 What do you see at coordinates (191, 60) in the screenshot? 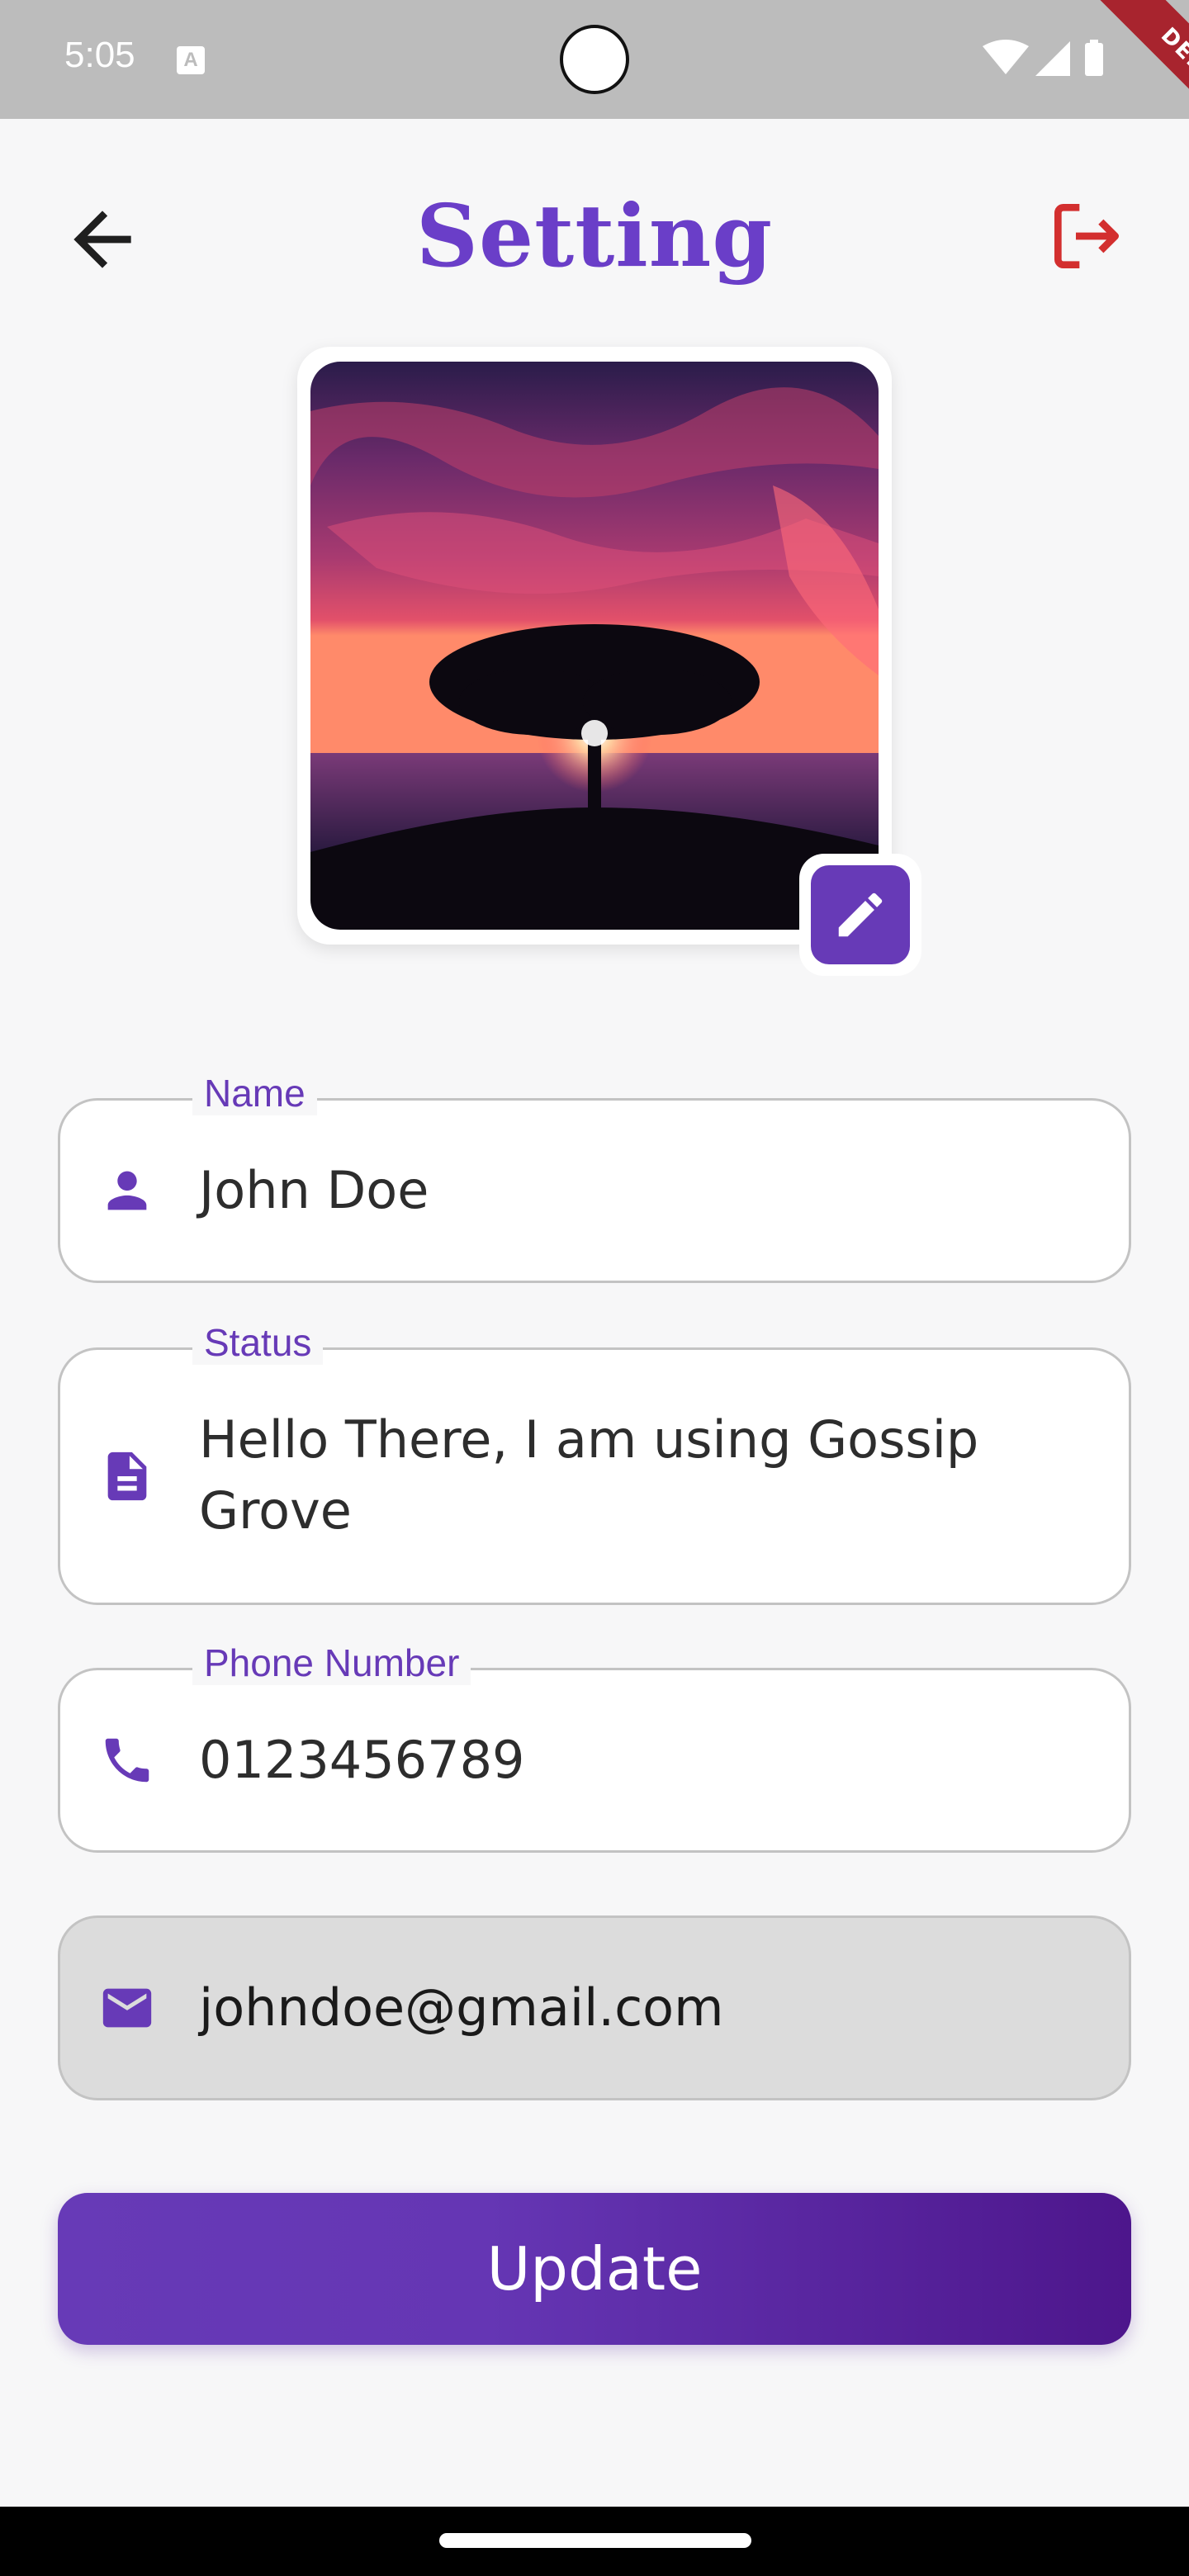
I see `notification-a-icon: A` at bounding box center [191, 60].